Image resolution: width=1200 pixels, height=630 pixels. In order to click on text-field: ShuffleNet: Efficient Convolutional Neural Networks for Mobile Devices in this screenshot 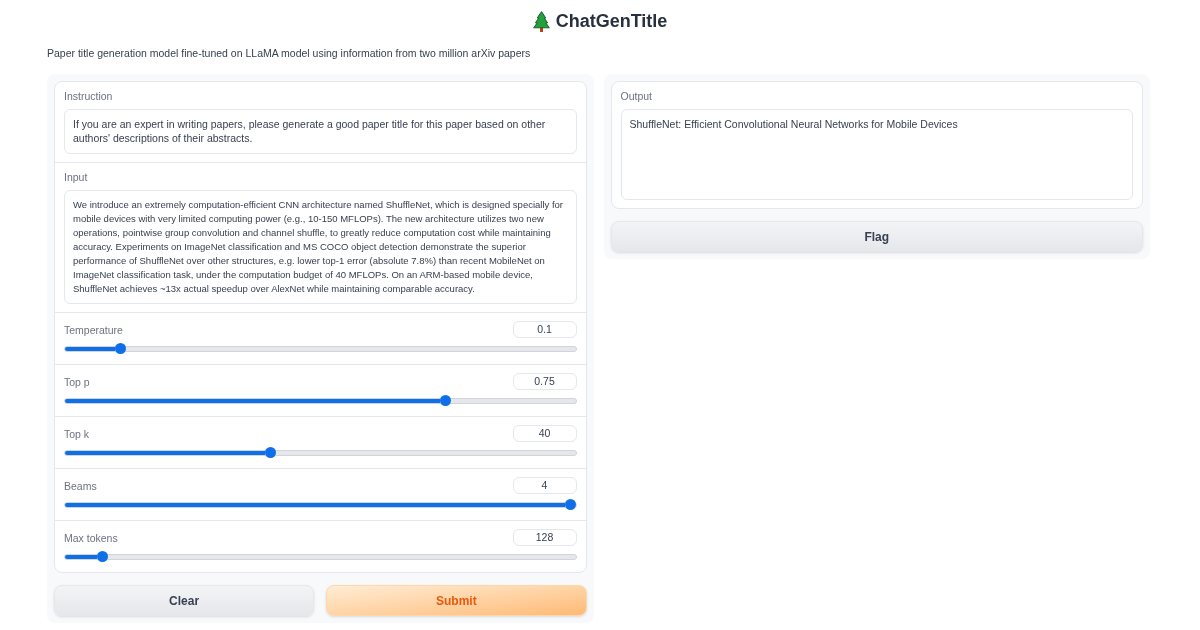, I will do `click(876, 154)`.